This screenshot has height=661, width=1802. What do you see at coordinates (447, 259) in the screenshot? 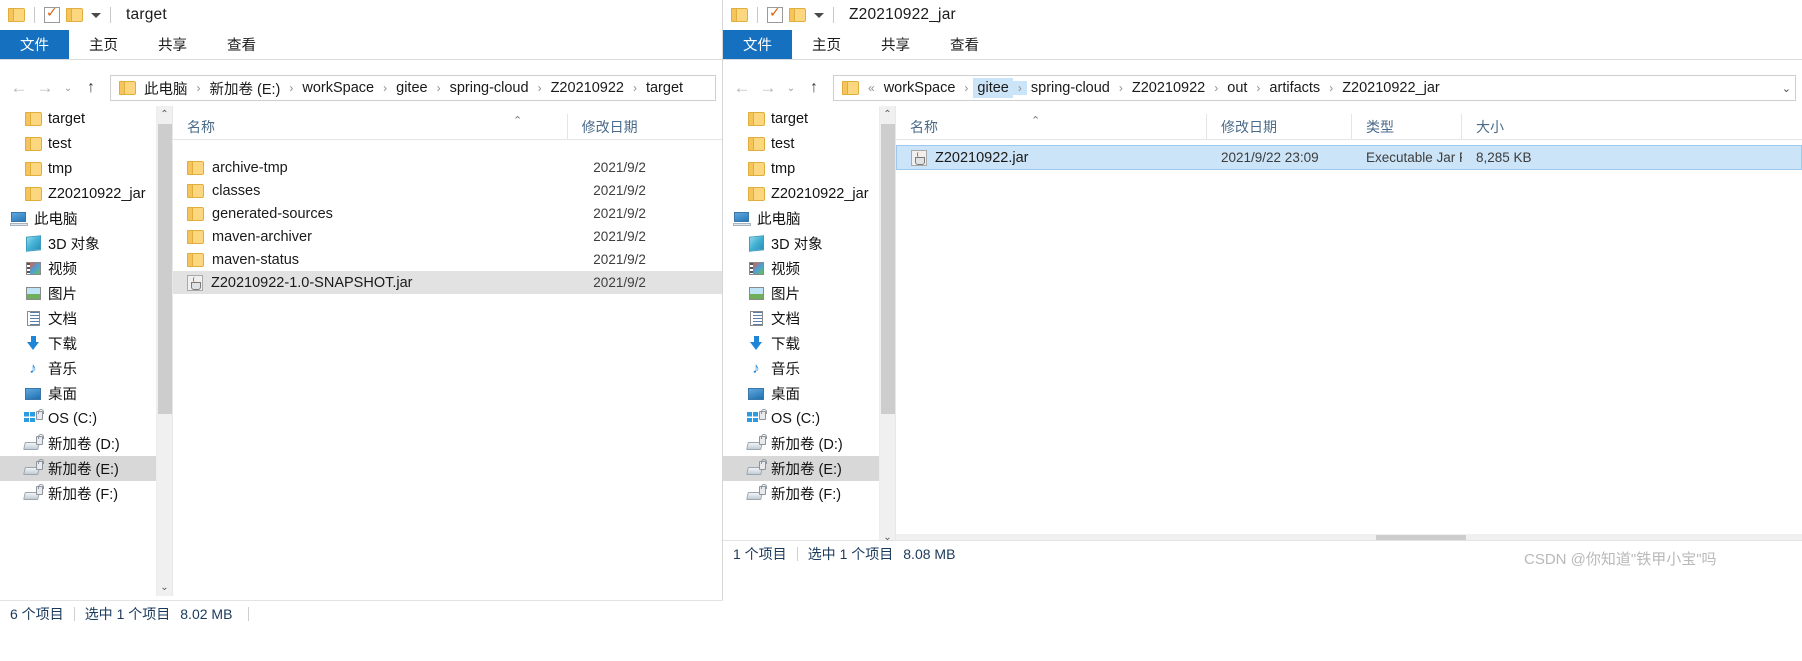
I see `table-row: maven-status 2021/9/2` at bounding box center [447, 259].